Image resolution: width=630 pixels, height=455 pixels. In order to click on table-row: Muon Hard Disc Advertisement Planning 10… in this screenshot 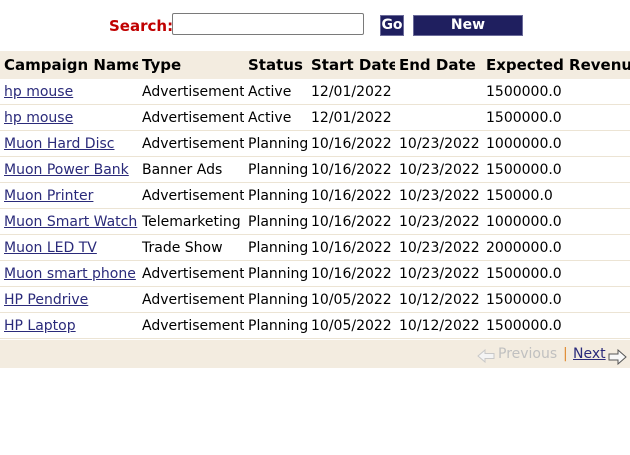, I will do `click(315, 143)`.